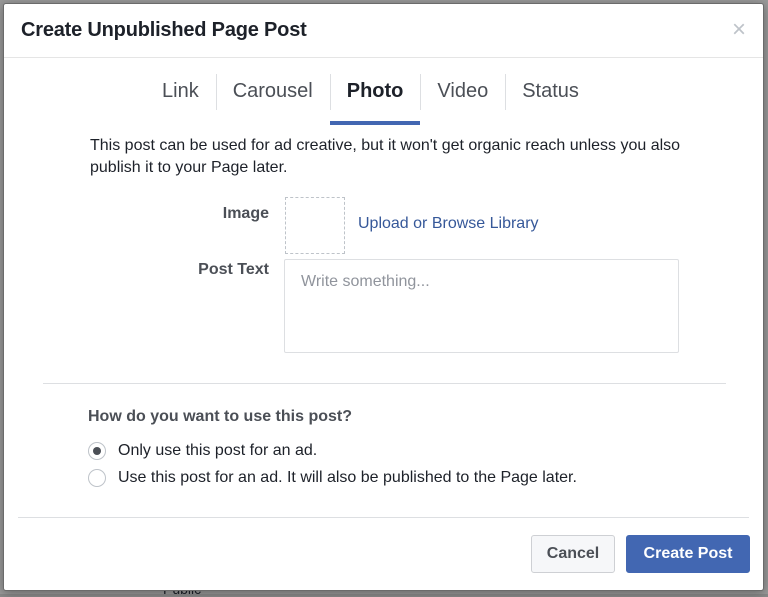 The image size is (768, 597). Describe the element at coordinates (550, 100) in the screenshot. I see `tab-status: Status` at that location.